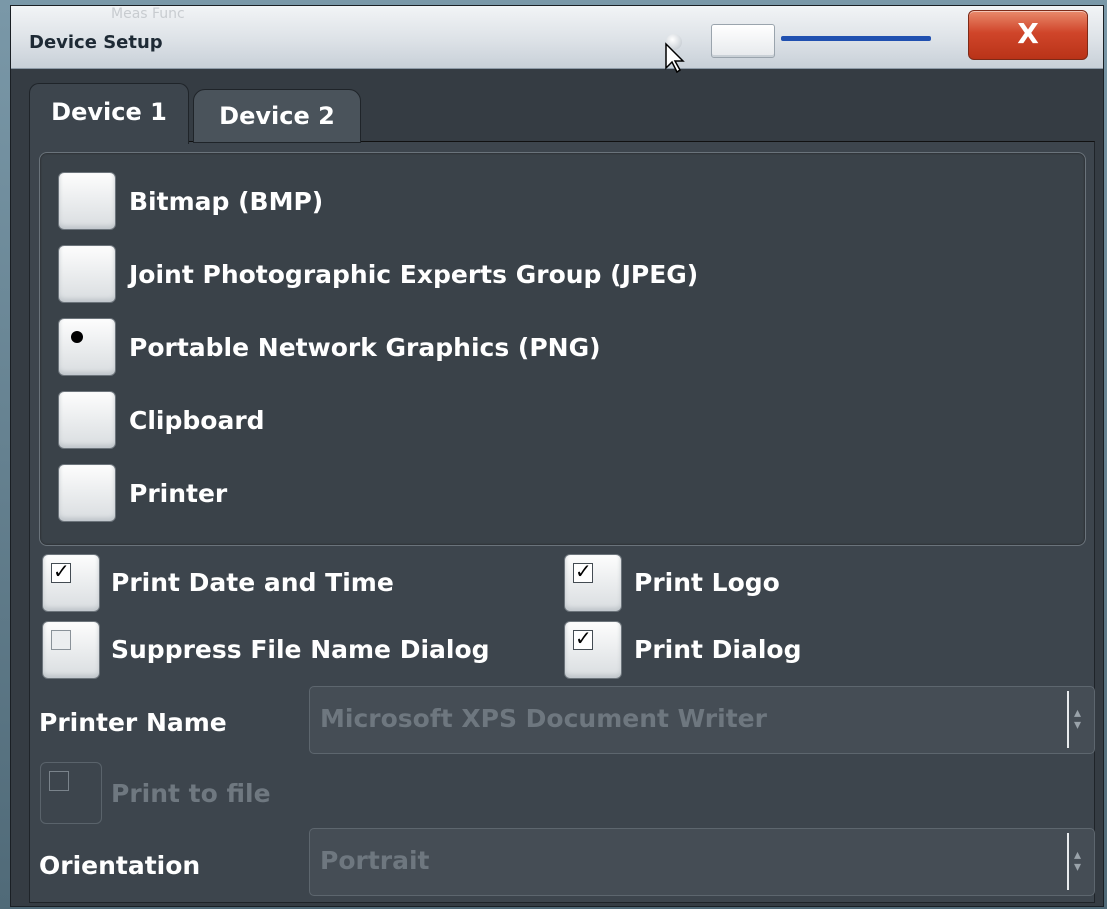 Image resolution: width=1107 pixels, height=909 pixels. What do you see at coordinates (133, 722) in the screenshot?
I see `printer-name-label: Printer Name` at bounding box center [133, 722].